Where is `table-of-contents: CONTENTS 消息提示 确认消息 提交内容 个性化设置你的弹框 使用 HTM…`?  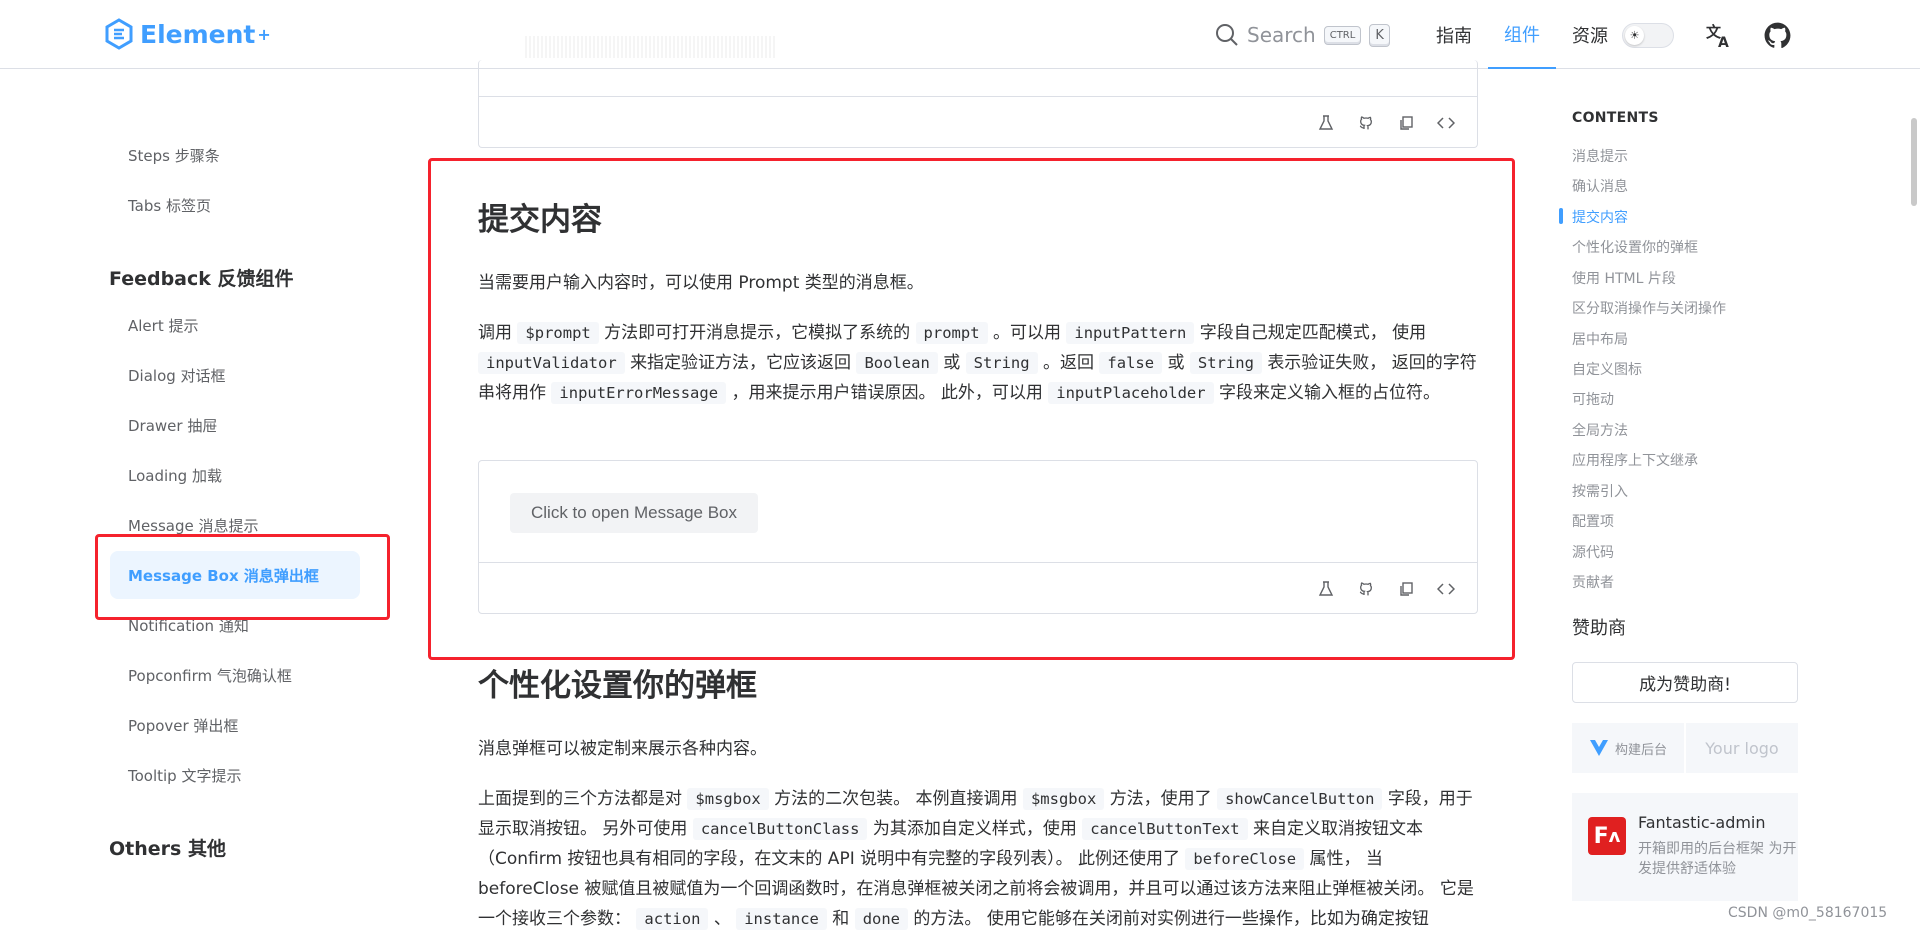
table-of-contents: CONTENTS 消息提示 确认消息 提交内容 个性化设置你的弹框 使用 HTM… is located at coordinates (1680, 350).